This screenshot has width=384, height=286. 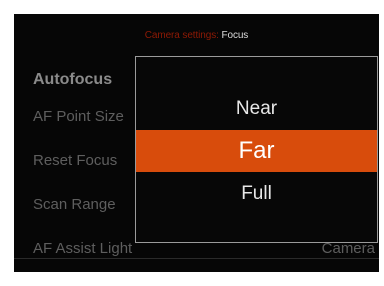 I want to click on menu-group-title: Autofocus, so click(x=73, y=79).